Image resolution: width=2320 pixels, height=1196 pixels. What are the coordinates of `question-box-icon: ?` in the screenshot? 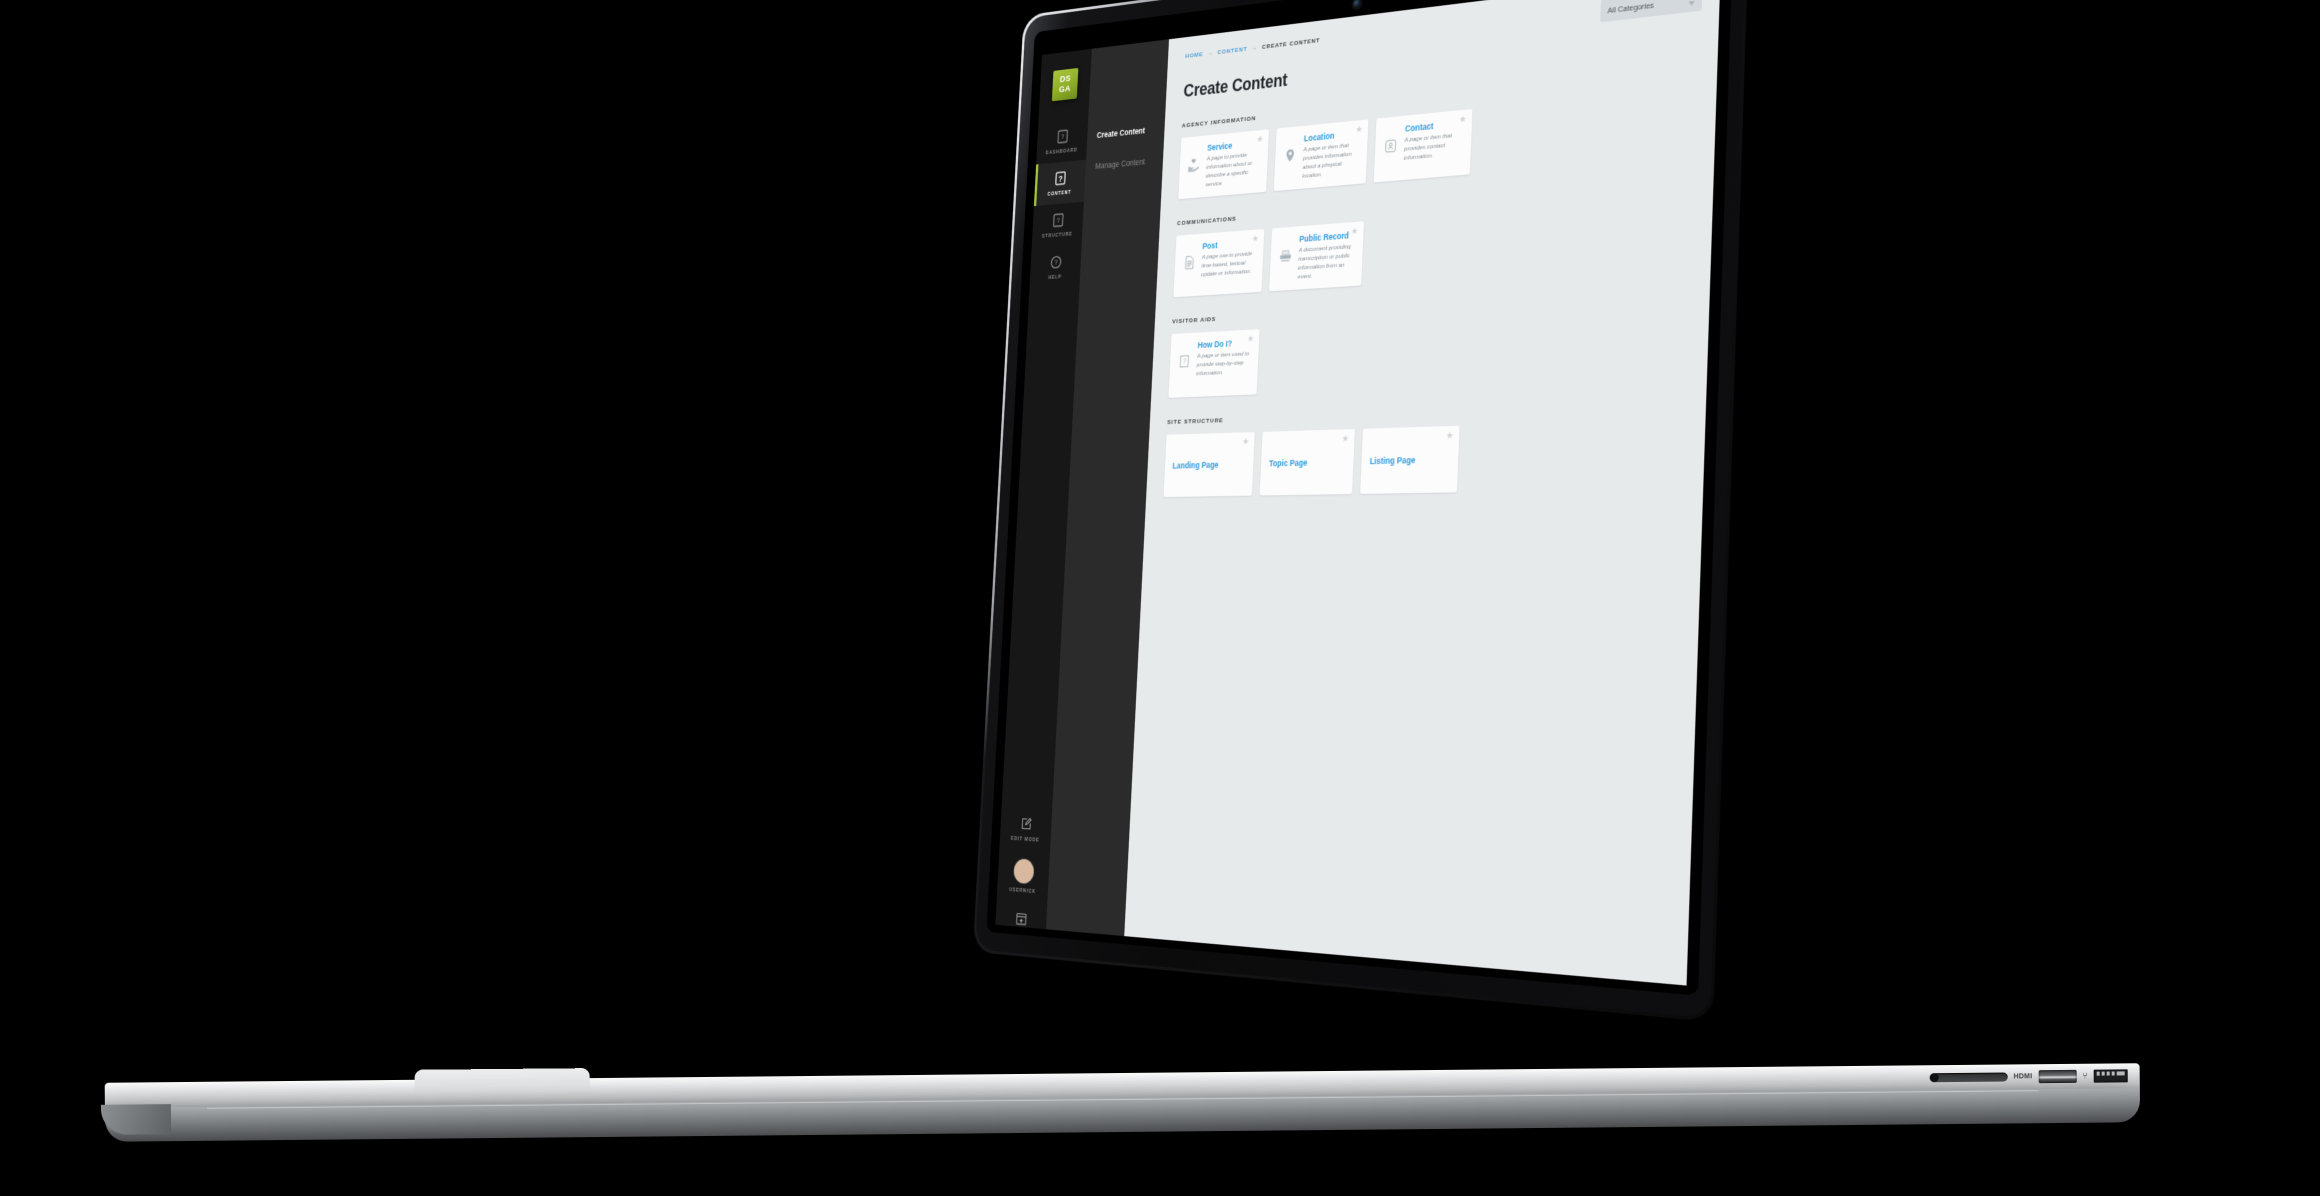 It's located at (1184, 370).